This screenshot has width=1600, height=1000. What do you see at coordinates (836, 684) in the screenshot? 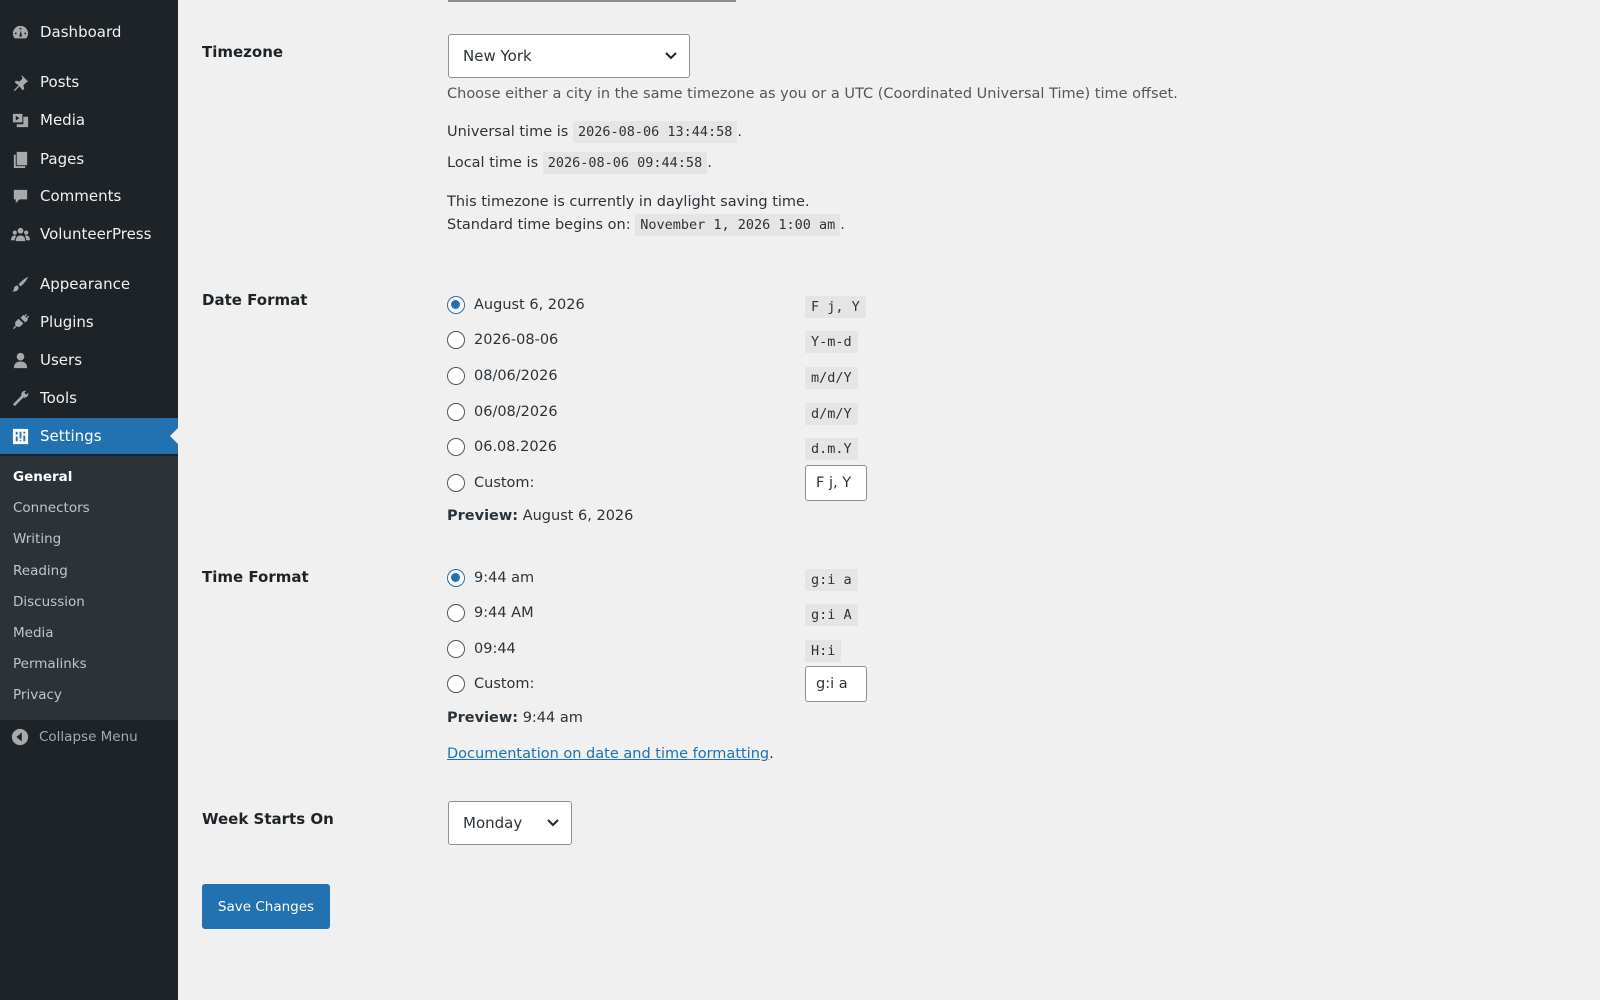
I see `time-custom-input: g:i a` at bounding box center [836, 684].